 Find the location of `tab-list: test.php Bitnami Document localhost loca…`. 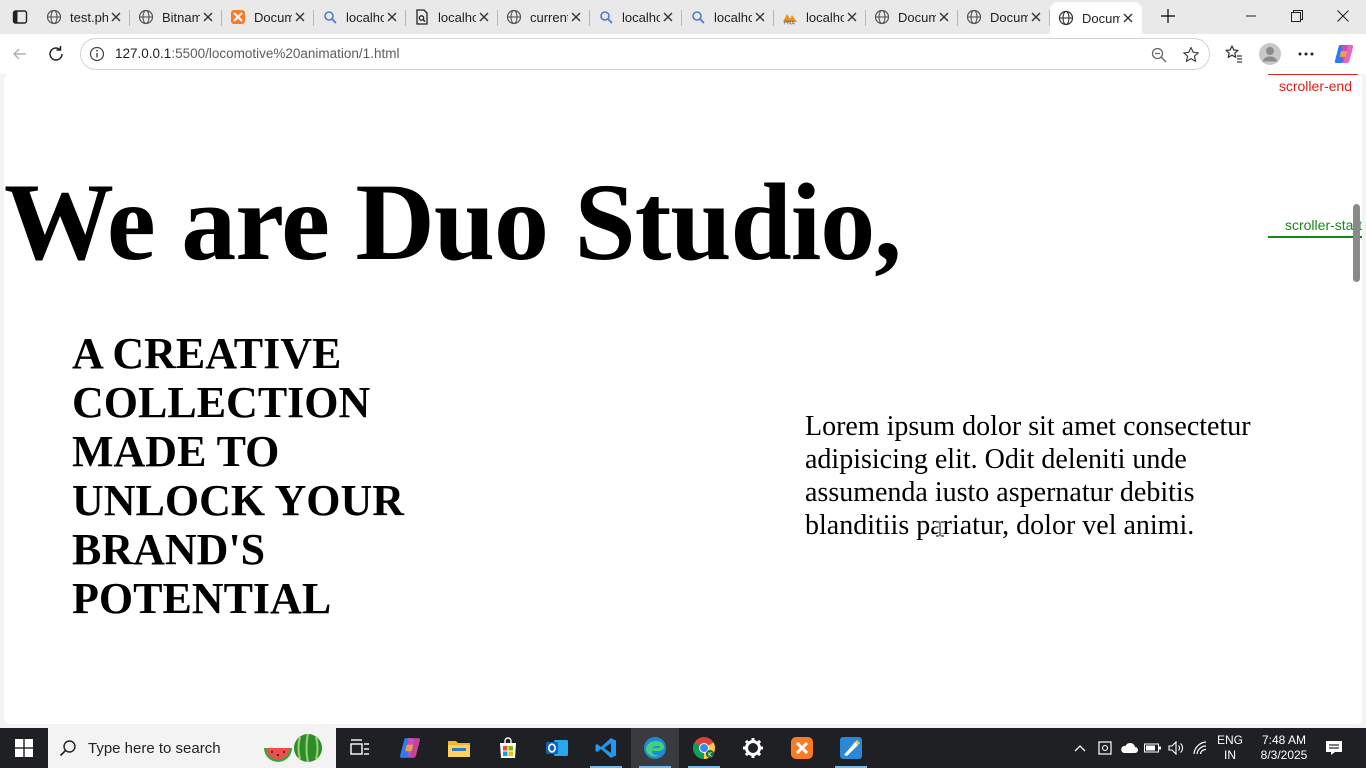

tab-list: test.php Bitnami Document localhost loca… is located at coordinates (590, 18).